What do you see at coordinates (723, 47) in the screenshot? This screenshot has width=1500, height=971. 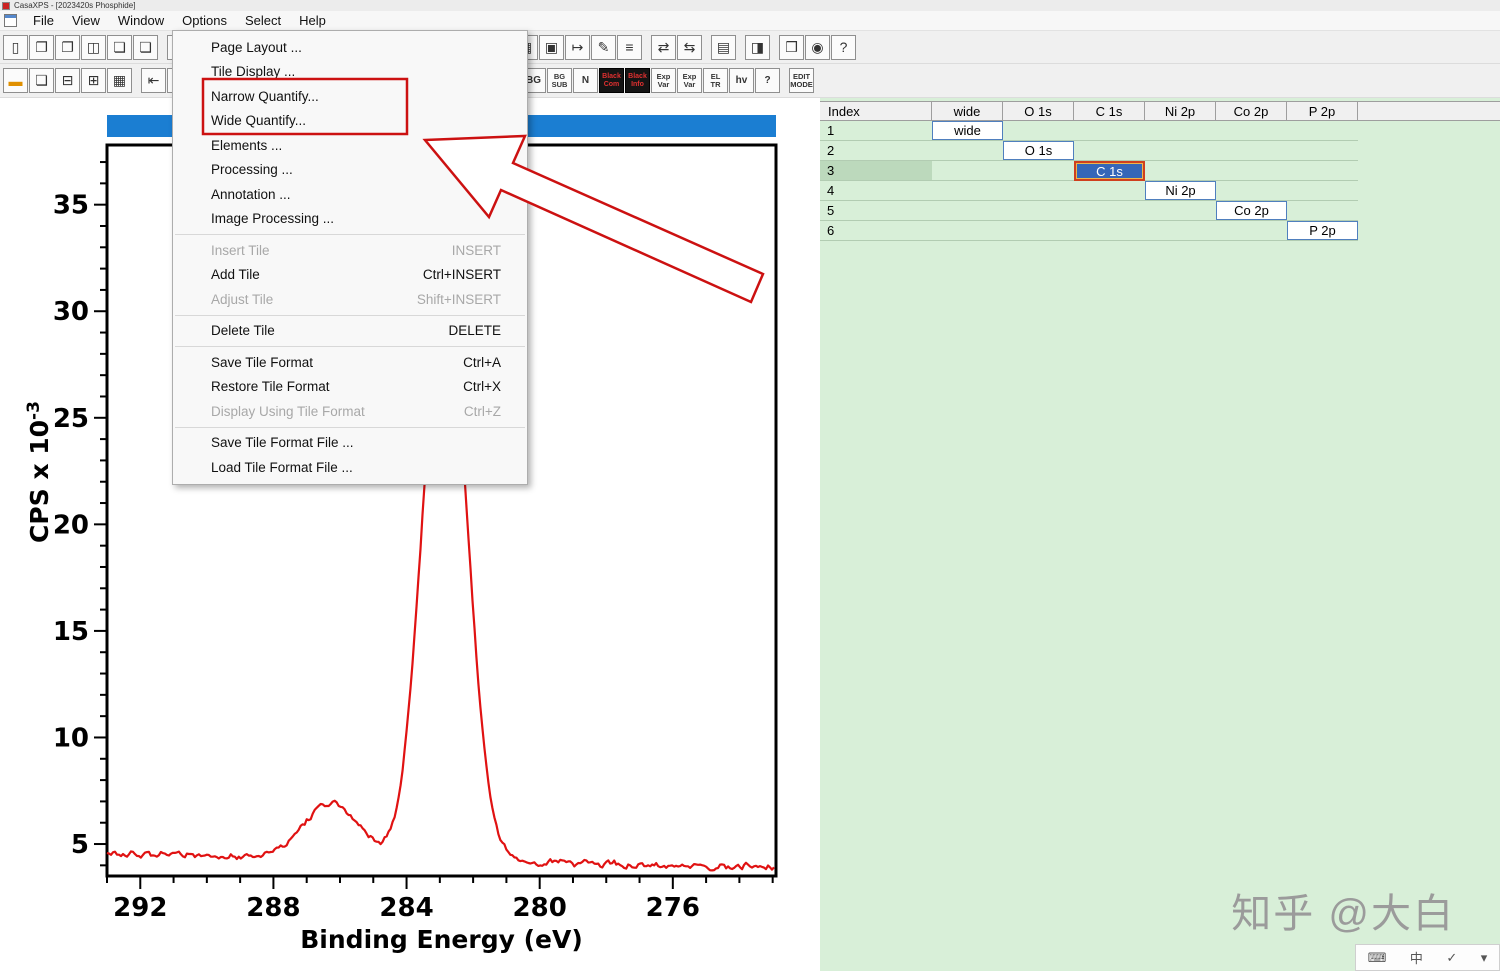 I see `clipboard-button: ▤` at bounding box center [723, 47].